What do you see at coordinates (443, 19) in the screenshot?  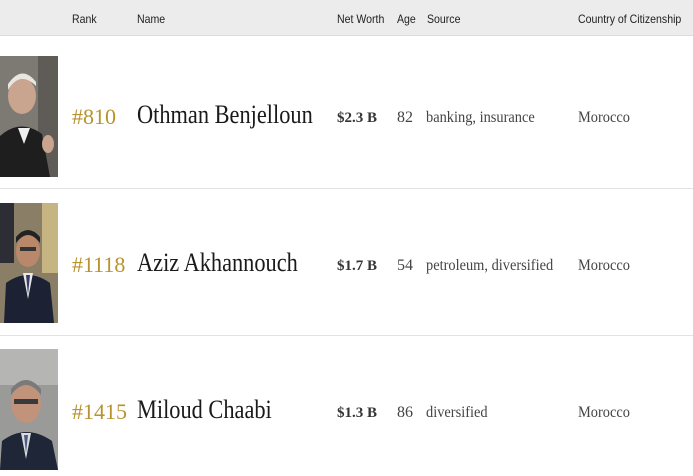 I see `header-source: Source` at bounding box center [443, 19].